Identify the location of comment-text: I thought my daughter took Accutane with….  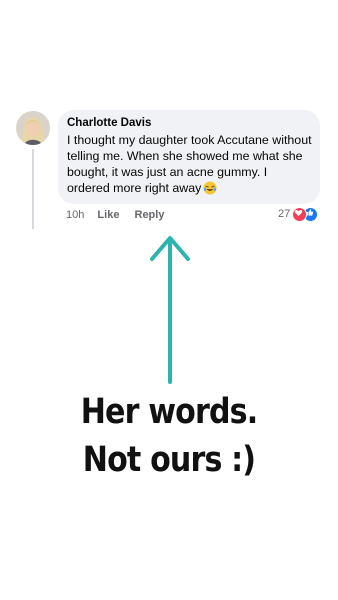
(189, 164).